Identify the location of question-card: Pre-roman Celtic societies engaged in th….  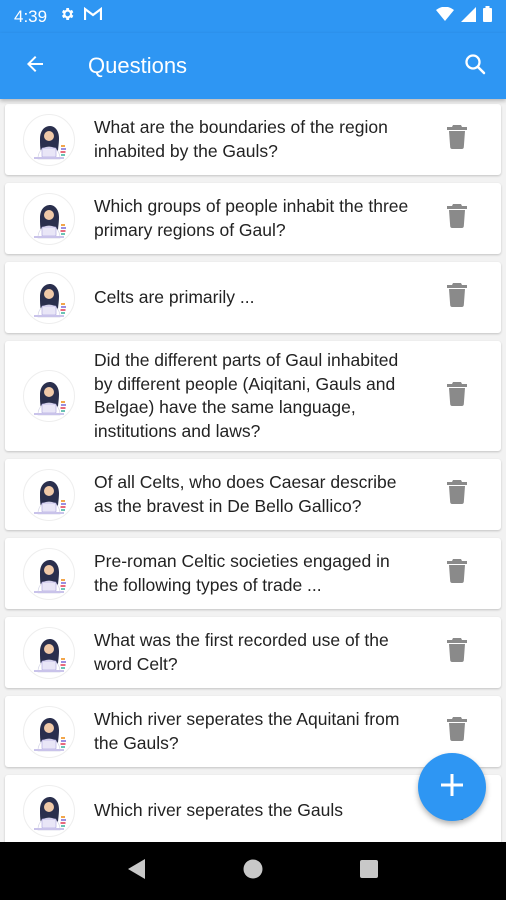
(253, 573).